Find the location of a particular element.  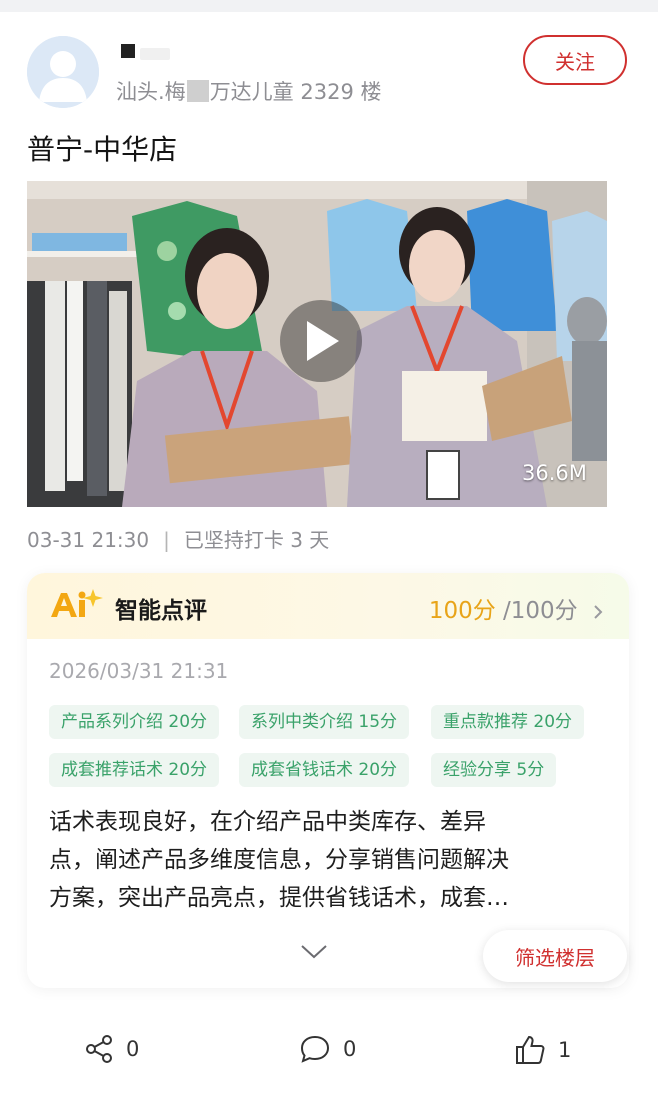

post-meta: 汕头.梅 万达儿童 2329 楼 is located at coordinates (249, 91).